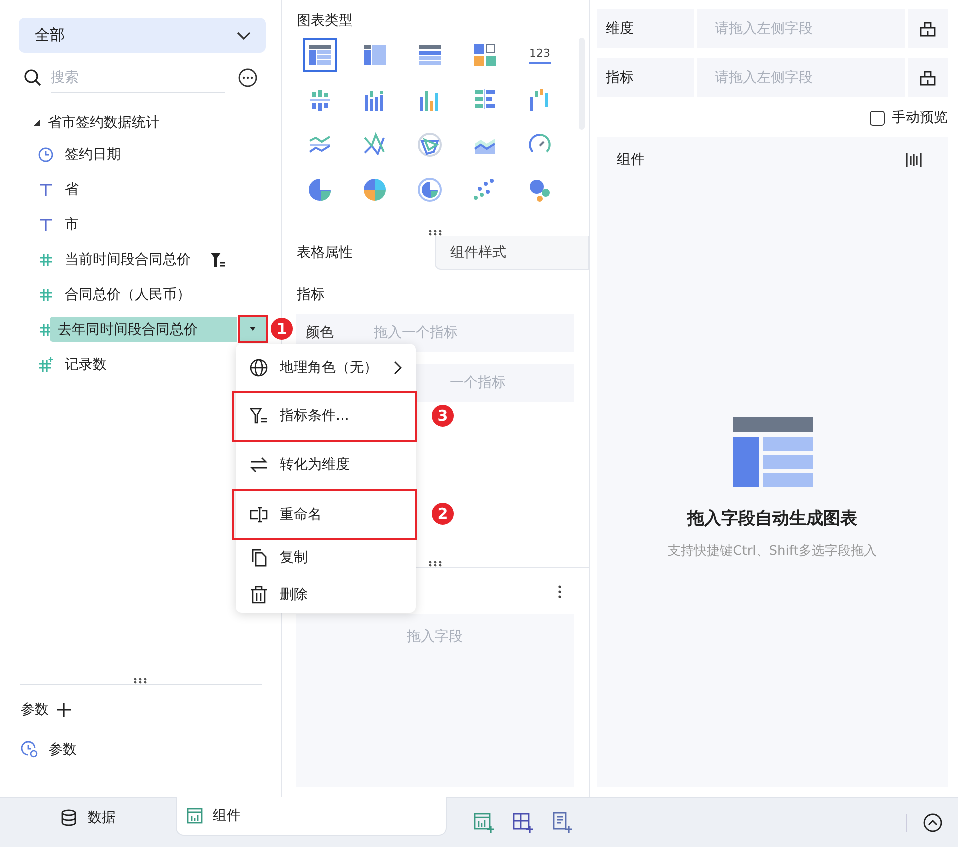 Image resolution: width=958 pixels, height=847 pixels. I want to click on parameter-icon, so click(30, 750).